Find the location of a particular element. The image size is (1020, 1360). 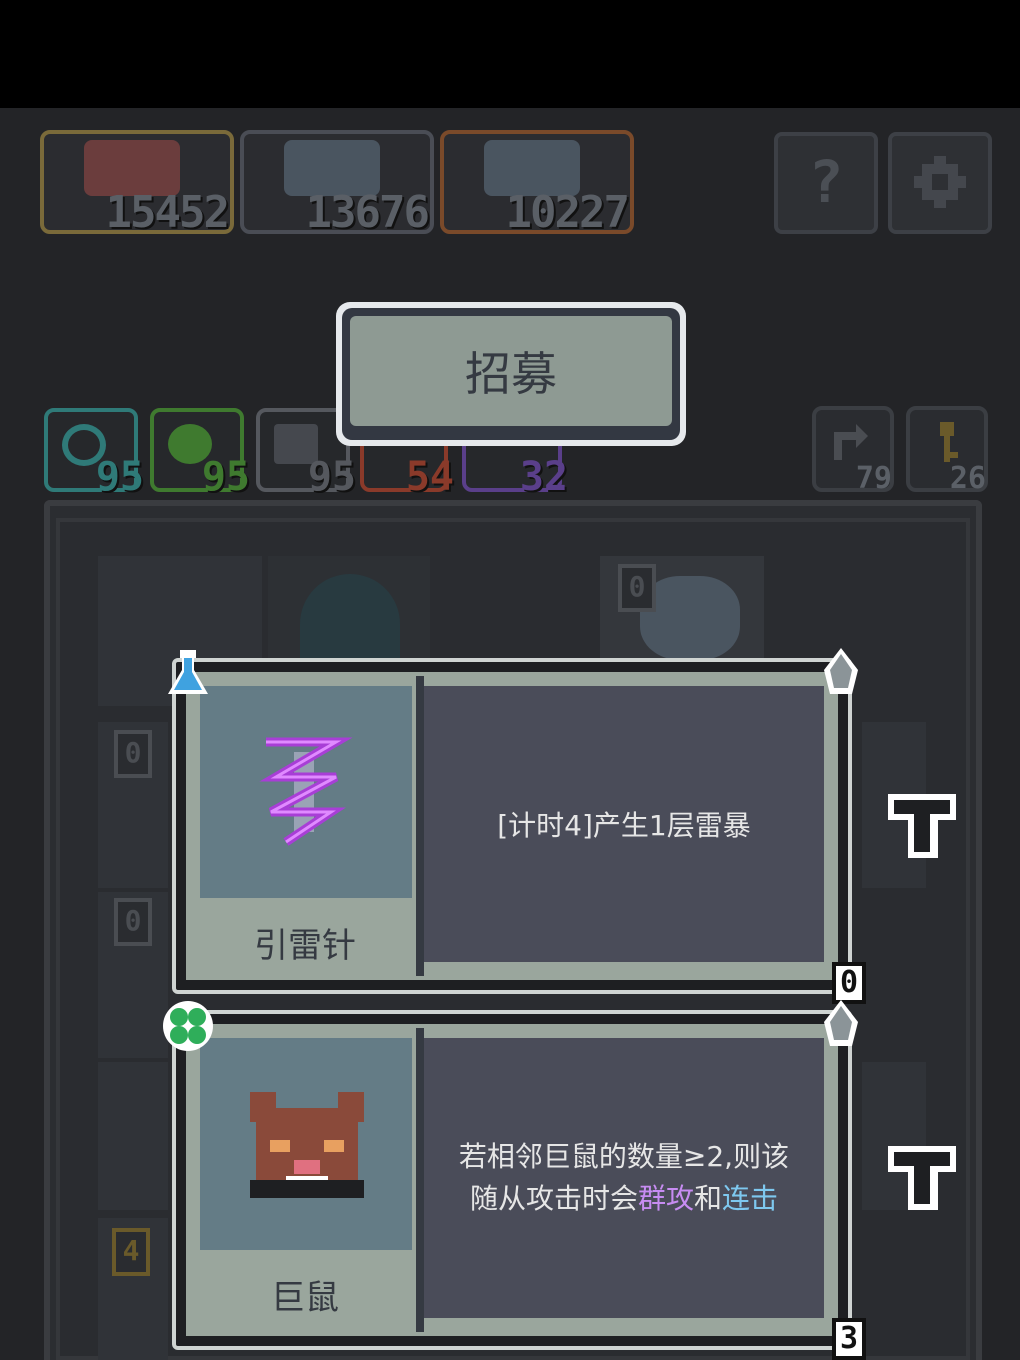

board-cell is located at coordinates (133, 1136).